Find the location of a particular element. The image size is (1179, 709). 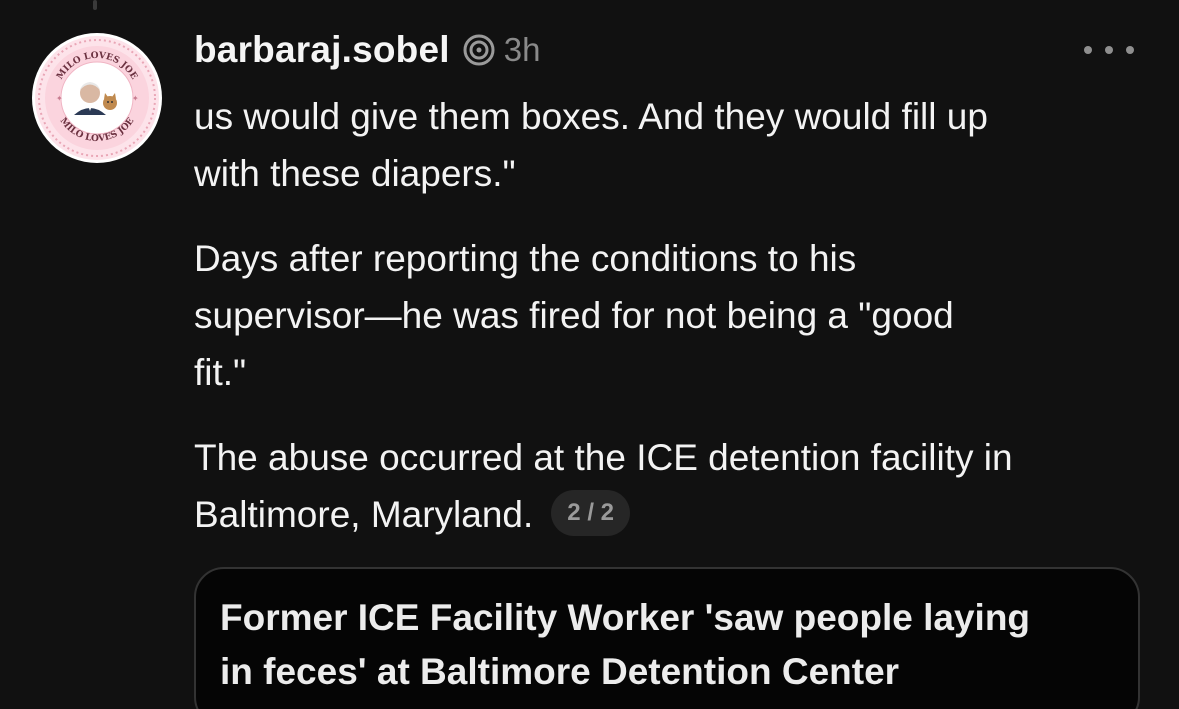

page-indicator-badge: 2 / 2 is located at coordinates (590, 513).